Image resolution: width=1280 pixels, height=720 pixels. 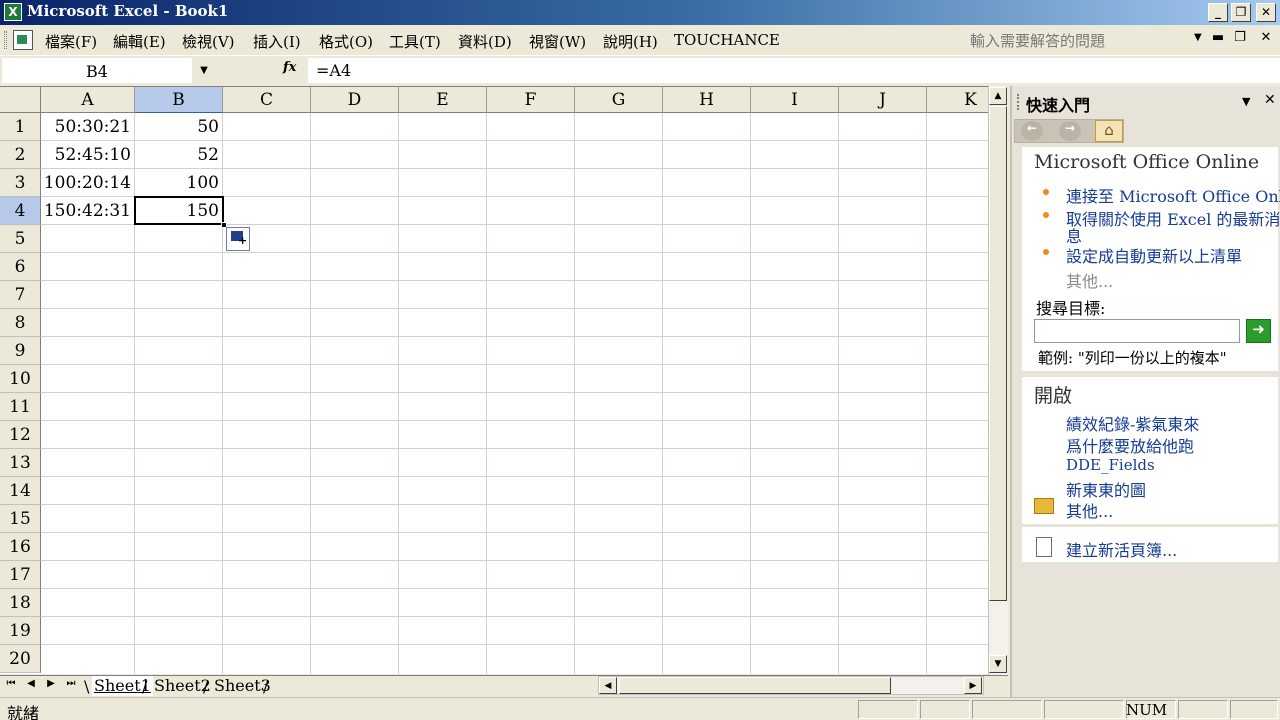 I want to click on row-header-13: 13, so click(x=20, y=463).